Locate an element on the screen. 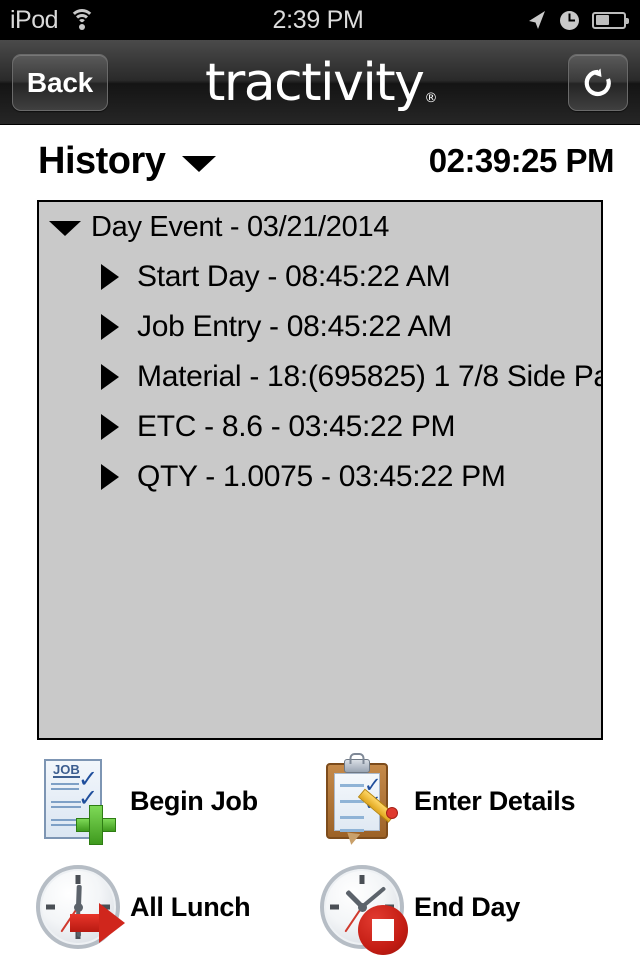 This screenshot has width=640, height=960. running-clock: 02:39:25 PM is located at coordinates (521, 160).